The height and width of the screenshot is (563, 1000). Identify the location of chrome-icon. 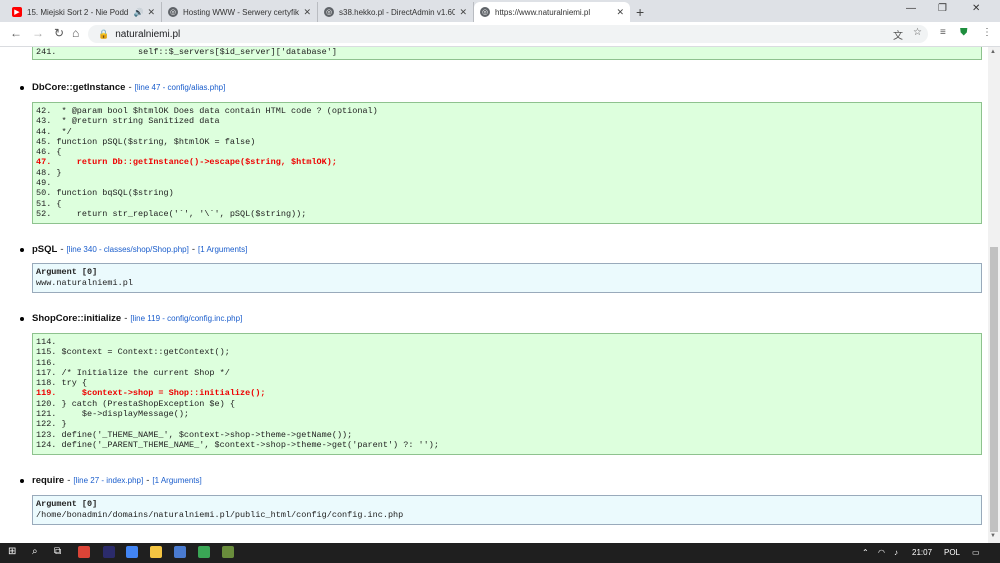
(84, 552).